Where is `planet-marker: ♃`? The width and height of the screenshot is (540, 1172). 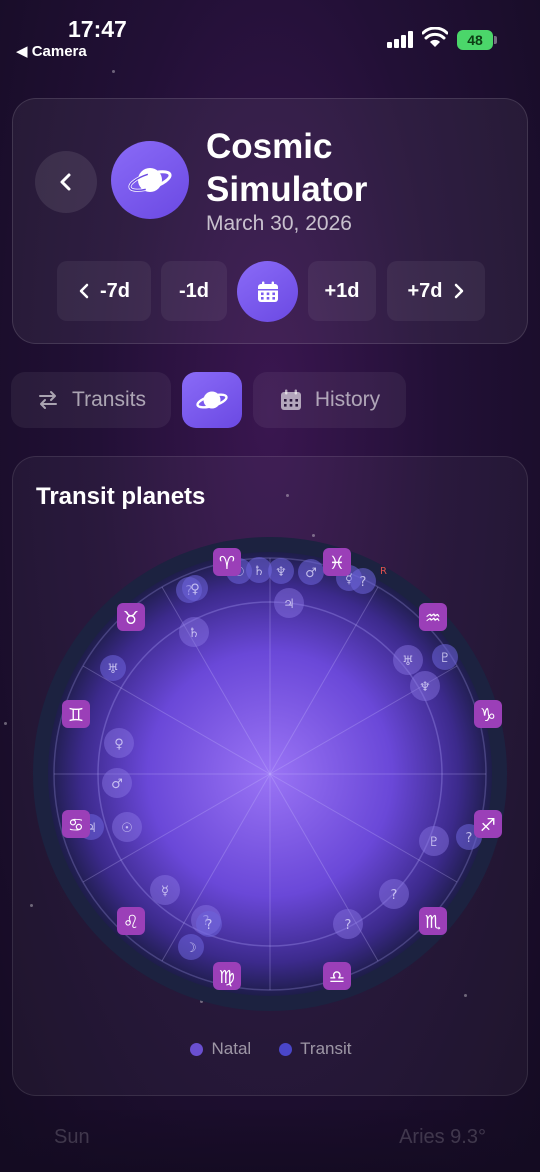 planet-marker: ♃ is located at coordinates (289, 603).